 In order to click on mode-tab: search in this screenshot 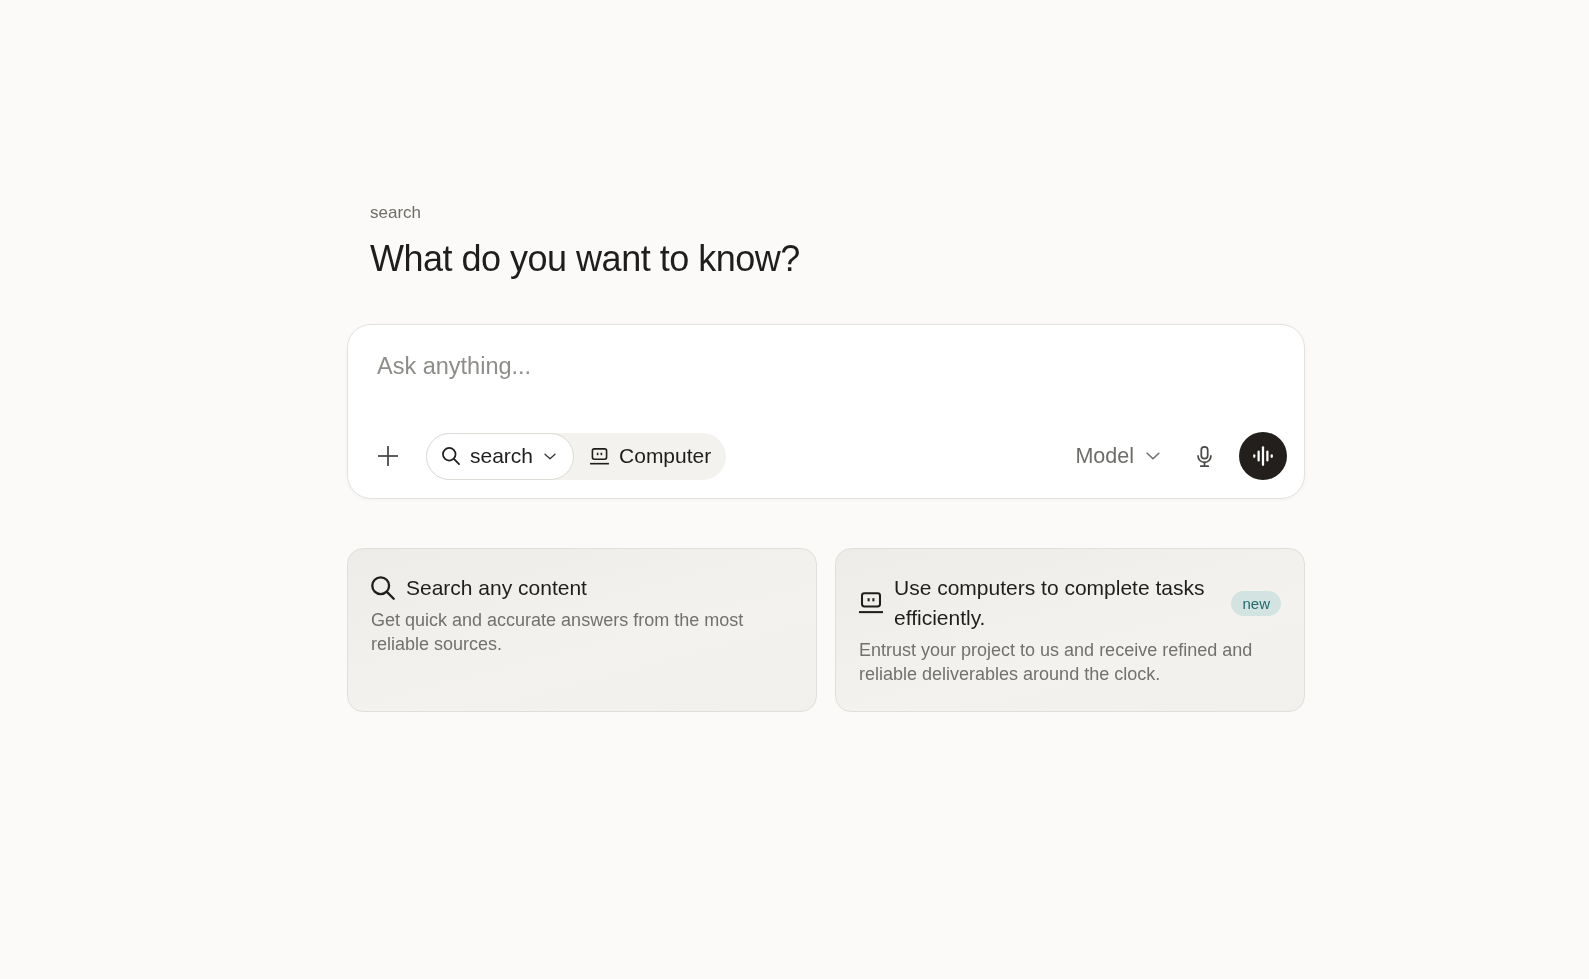, I will do `click(500, 456)`.